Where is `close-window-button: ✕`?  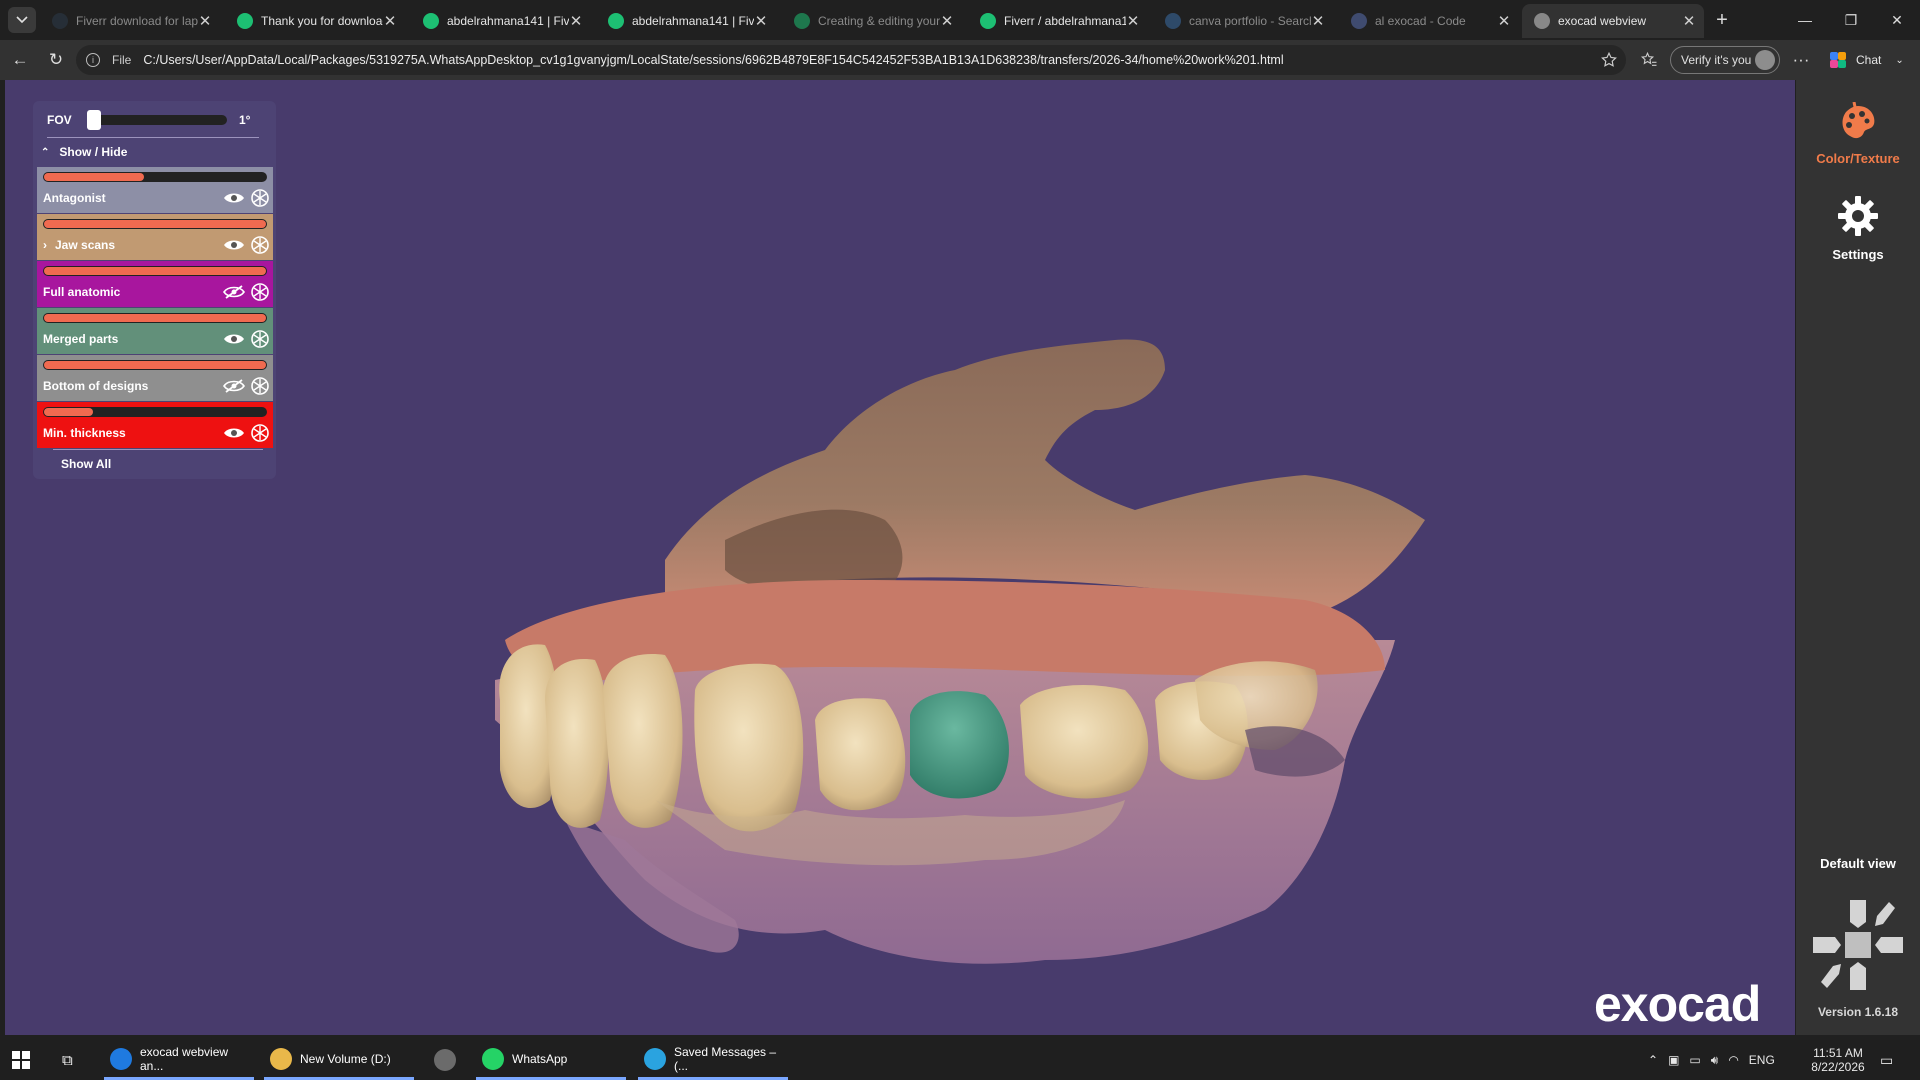 close-window-button: ✕ is located at coordinates (1897, 20).